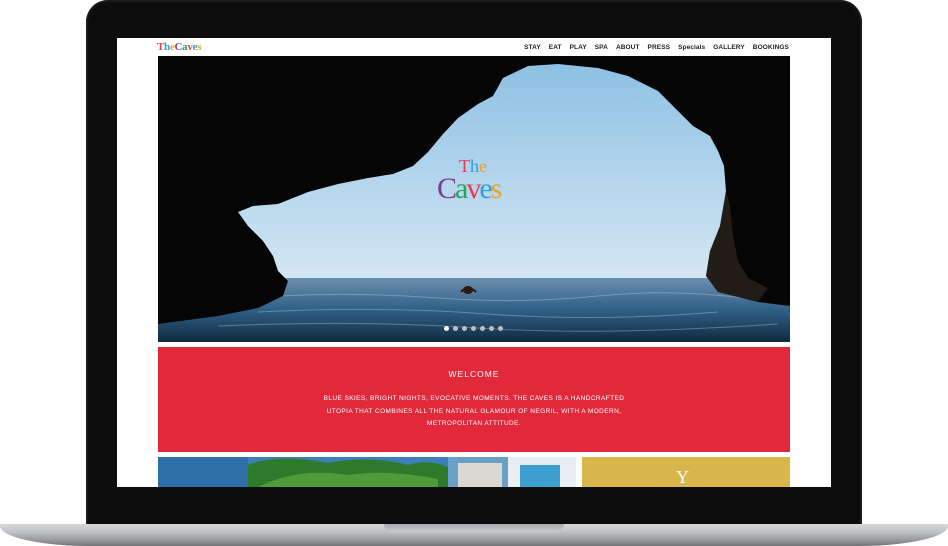 The height and width of the screenshot is (546, 948). Describe the element at coordinates (161, 47) in the screenshot. I see `logo-letter: T` at that location.